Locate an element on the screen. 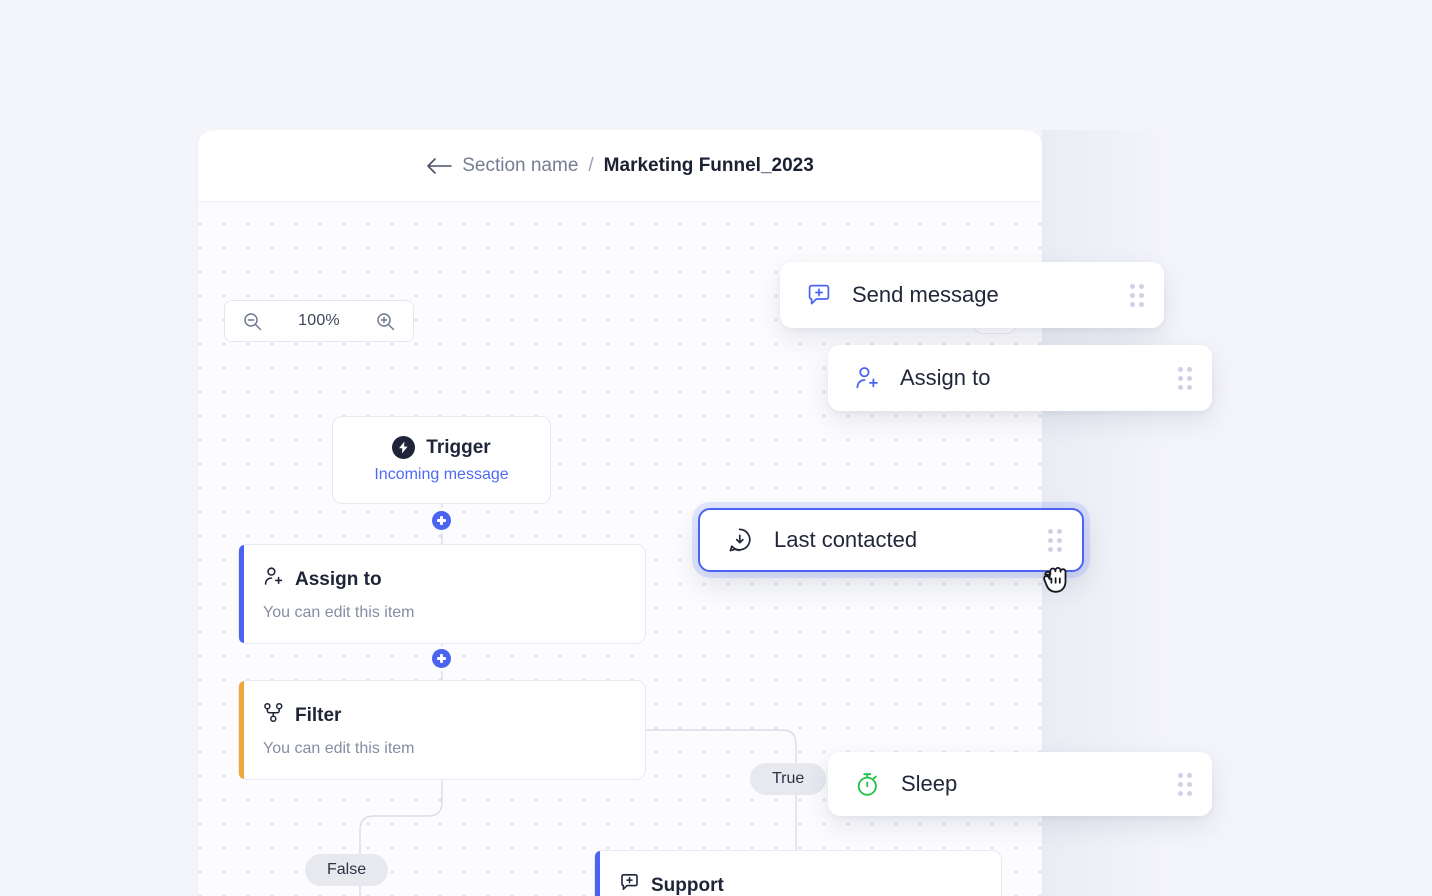  flow-node-title-text: Filter is located at coordinates (318, 715).